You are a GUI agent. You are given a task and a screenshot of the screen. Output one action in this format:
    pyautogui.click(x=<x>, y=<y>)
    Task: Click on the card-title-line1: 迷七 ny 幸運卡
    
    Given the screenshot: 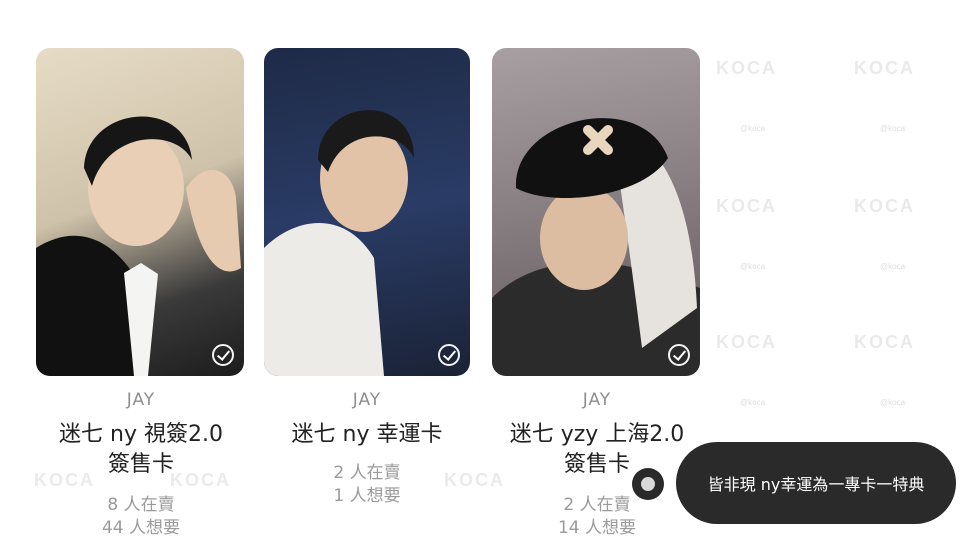 What is the action you would take?
    pyautogui.click(x=367, y=434)
    